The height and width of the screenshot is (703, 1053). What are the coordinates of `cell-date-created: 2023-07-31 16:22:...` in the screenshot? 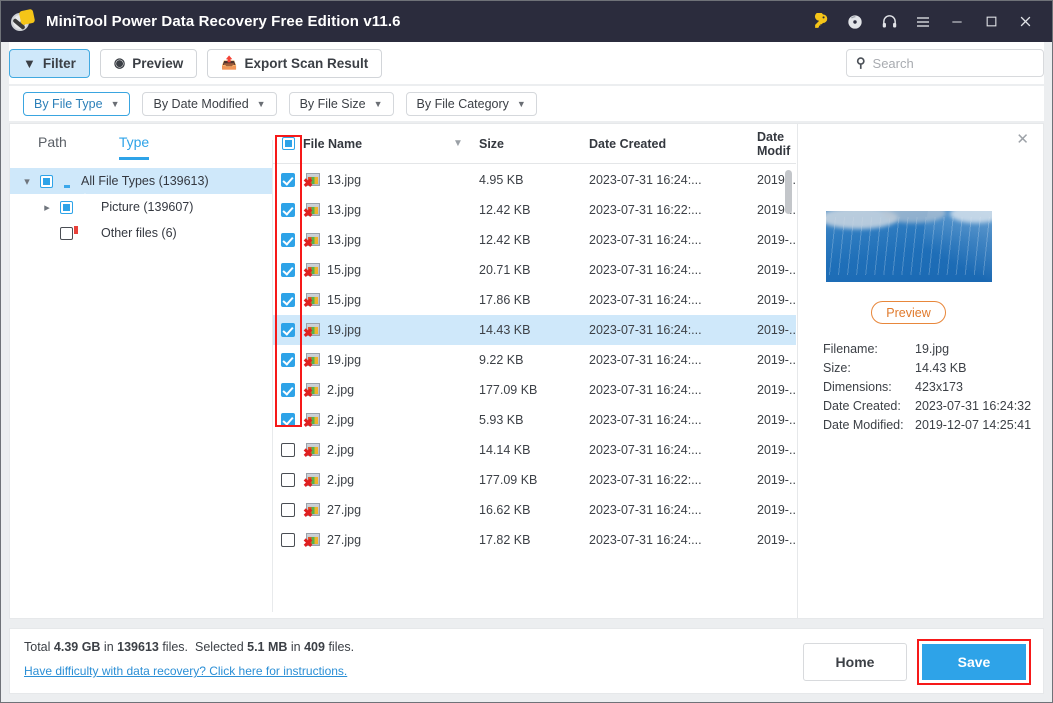 It's located at (645, 480).